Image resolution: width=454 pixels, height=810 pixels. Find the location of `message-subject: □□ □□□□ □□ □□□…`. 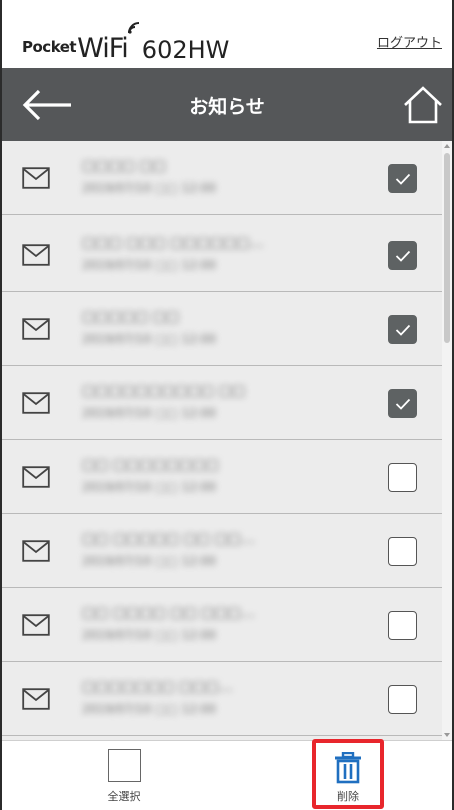

message-subject: □□ □□□□ □□ □□□… is located at coordinates (168, 613).